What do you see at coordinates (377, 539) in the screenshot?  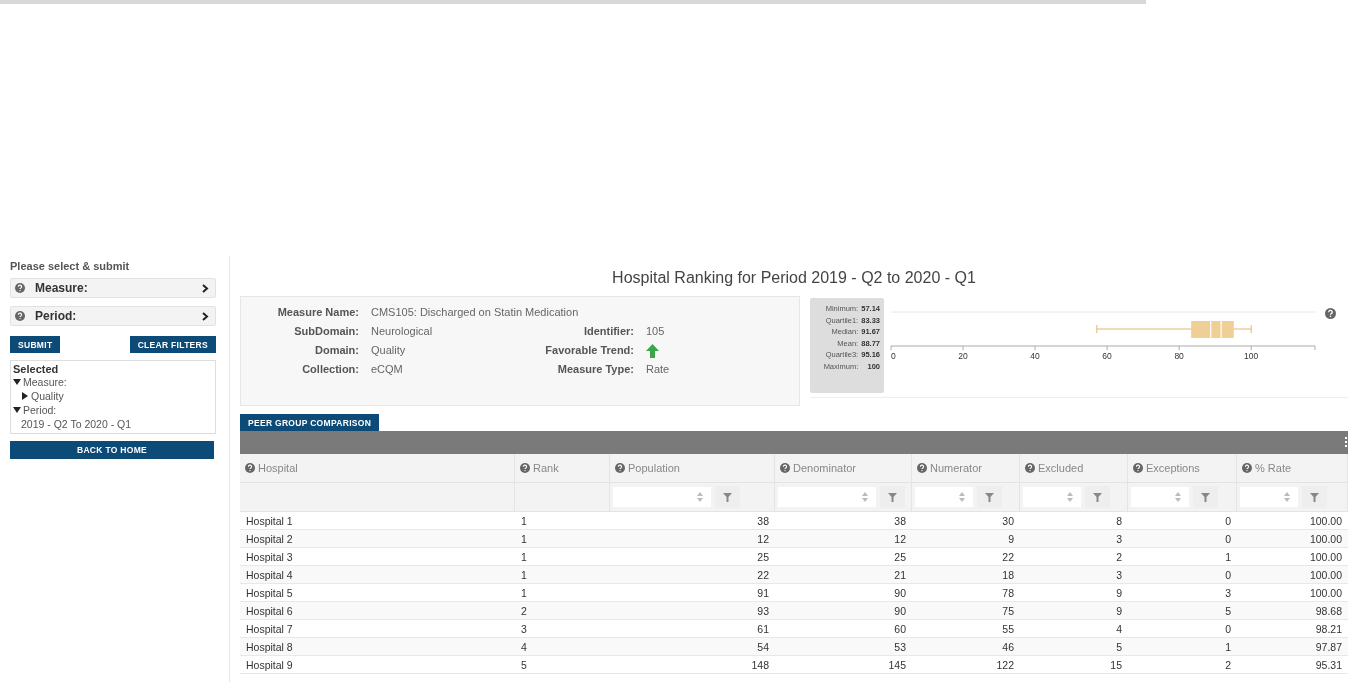 I see `table-cell: Hospital 2` at bounding box center [377, 539].